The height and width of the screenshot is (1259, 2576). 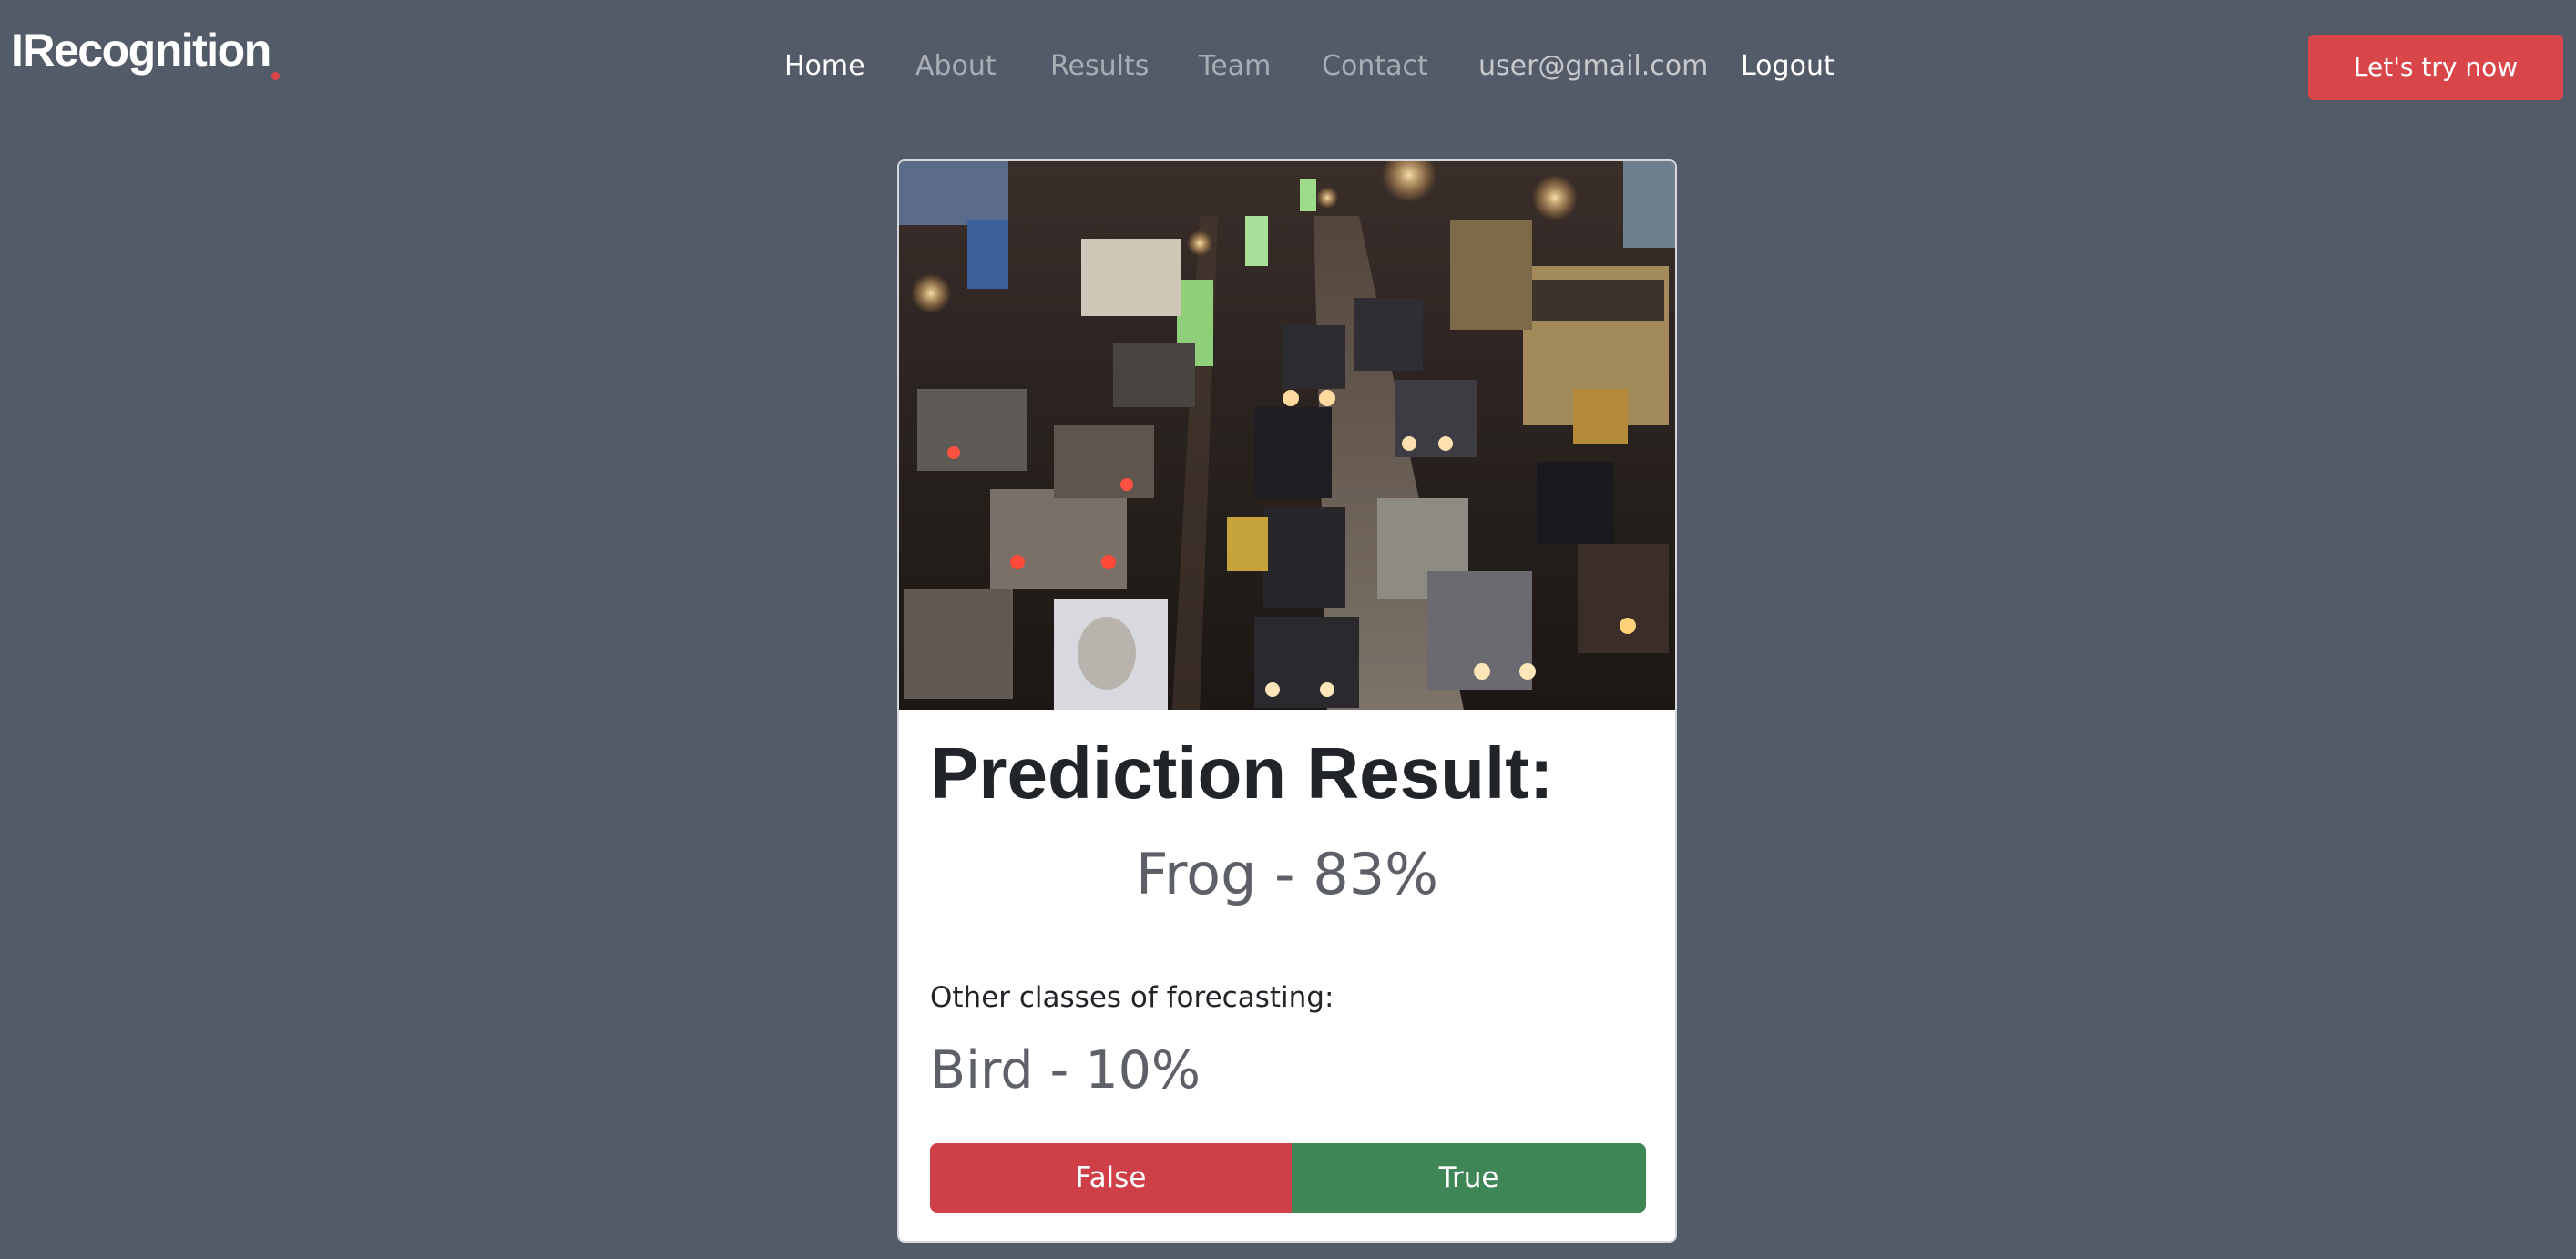 I want to click on false-button: False, so click(x=1111, y=1178).